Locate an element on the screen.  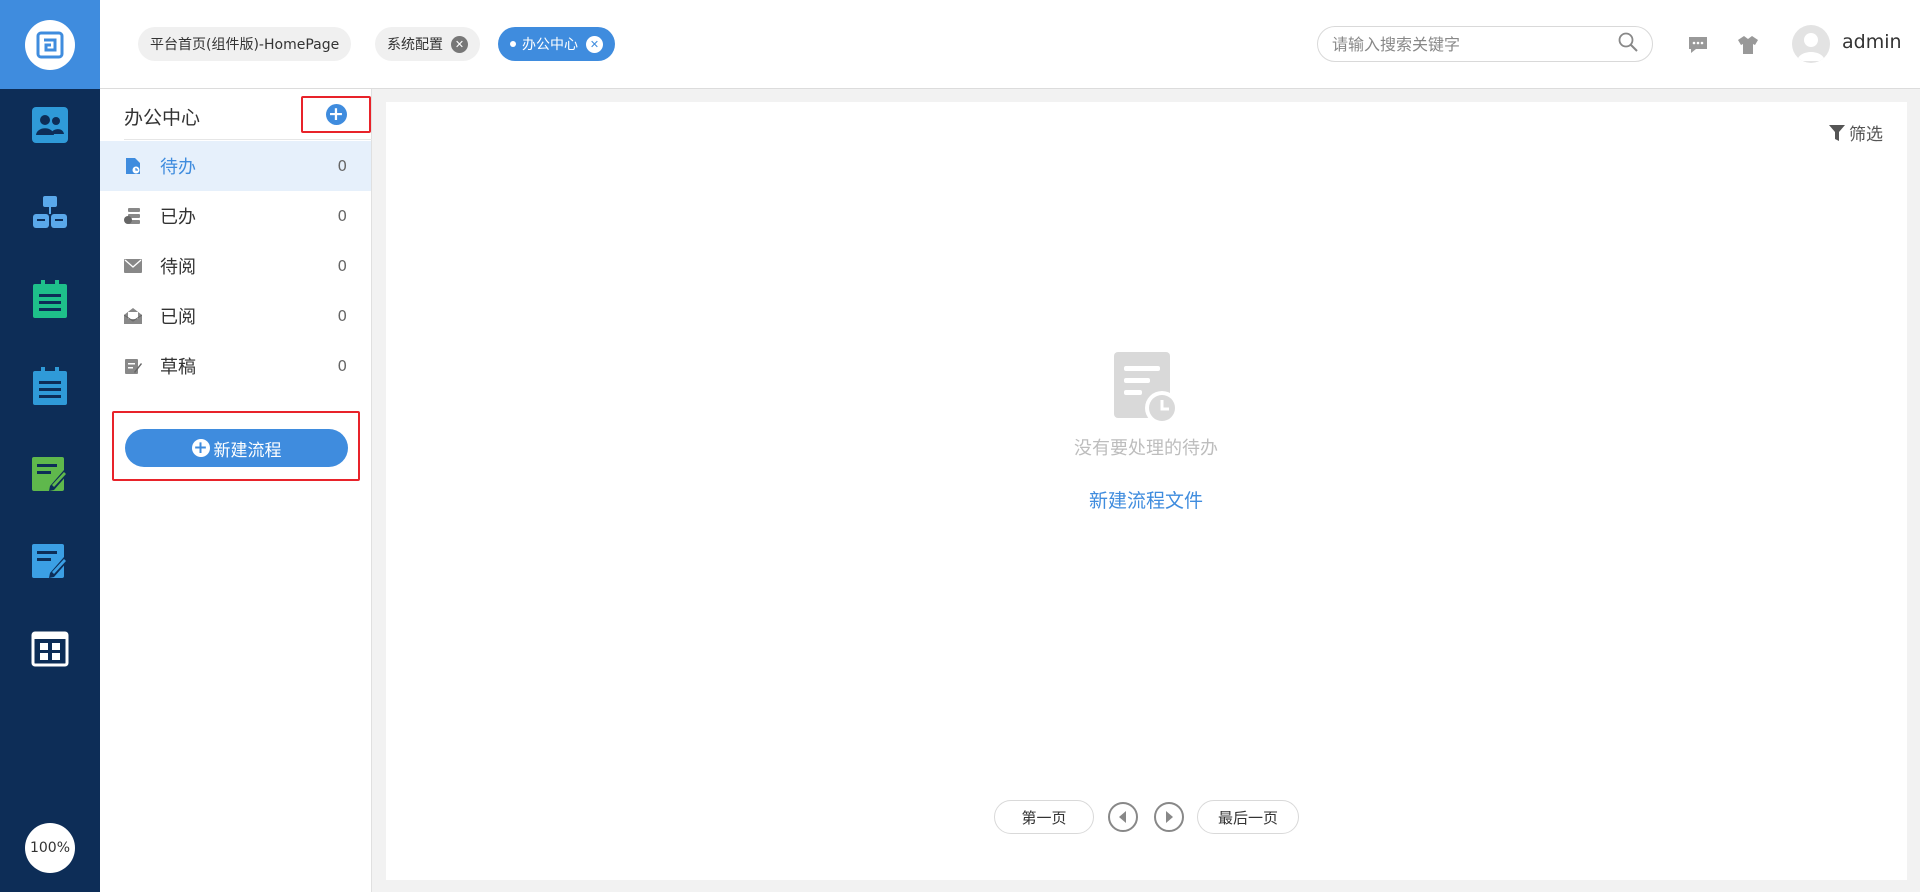
last-page-button: 最后一页 is located at coordinates (1248, 817).